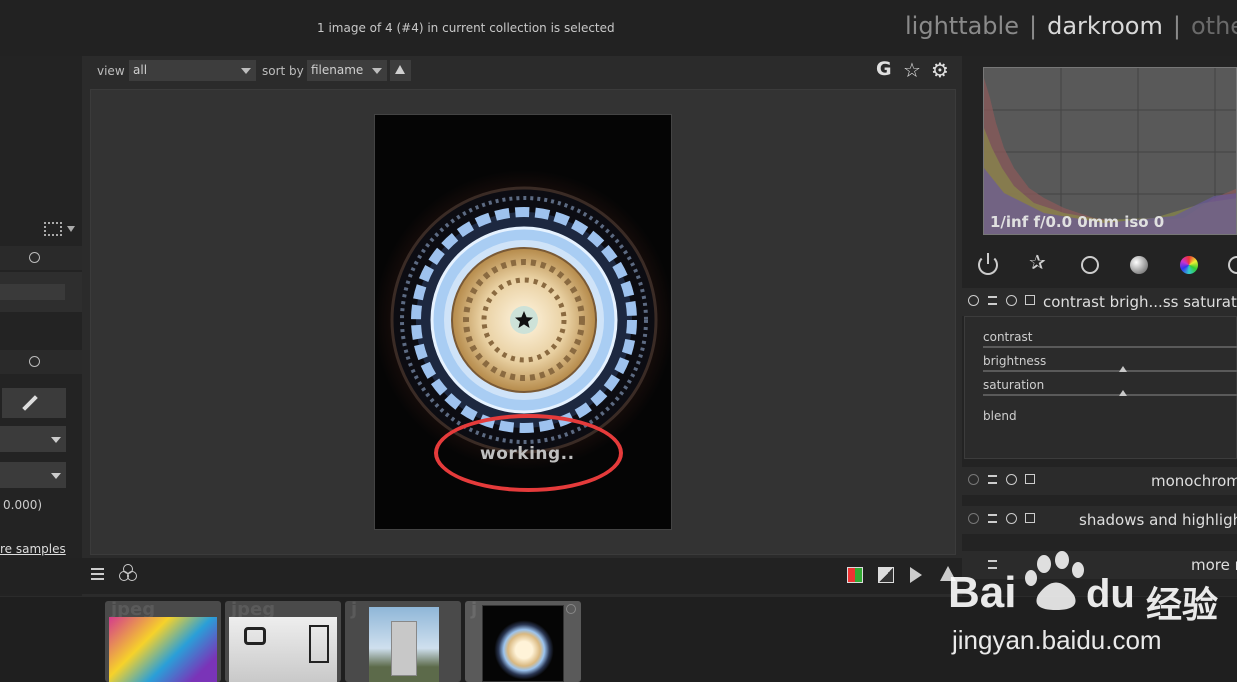  What do you see at coordinates (523, 71) in the screenshot?
I see `lighttable-toolbar: view all sort by filename G ☆ ⚙` at bounding box center [523, 71].